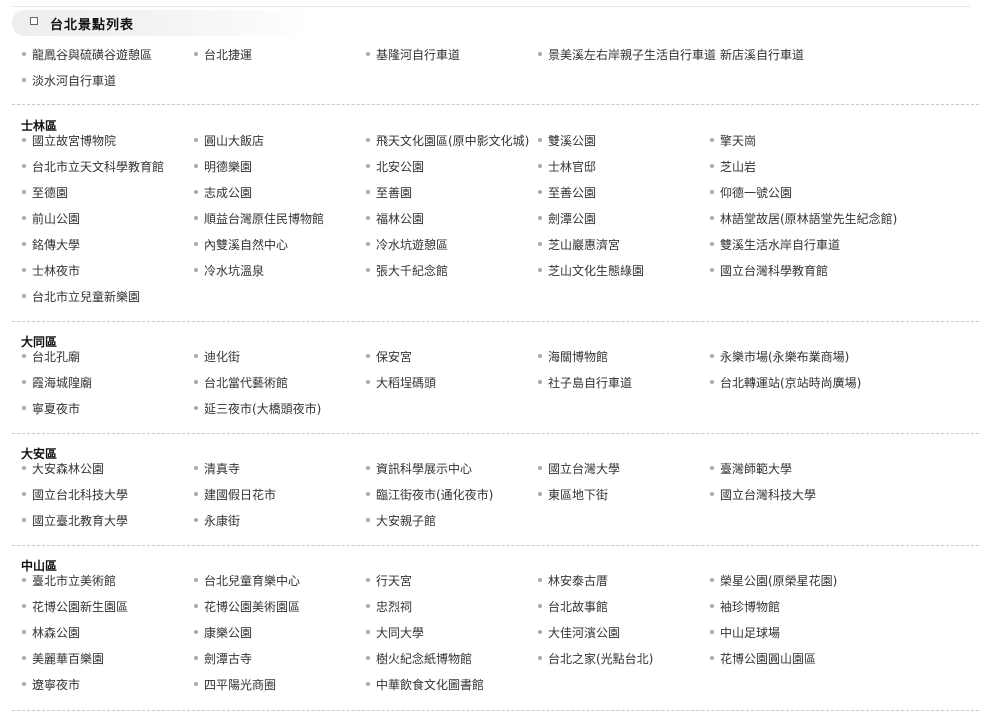  I want to click on attraction-label: 中山足球場, so click(750, 632).